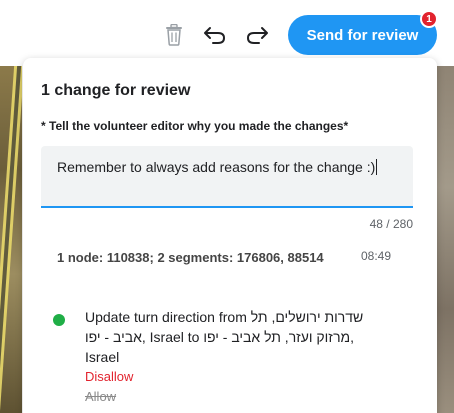 The height and width of the screenshot is (413, 454). What do you see at coordinates (102, 357) in the screenshot?
I see `change-description-line: Israel` at bounding box center [102, 357].